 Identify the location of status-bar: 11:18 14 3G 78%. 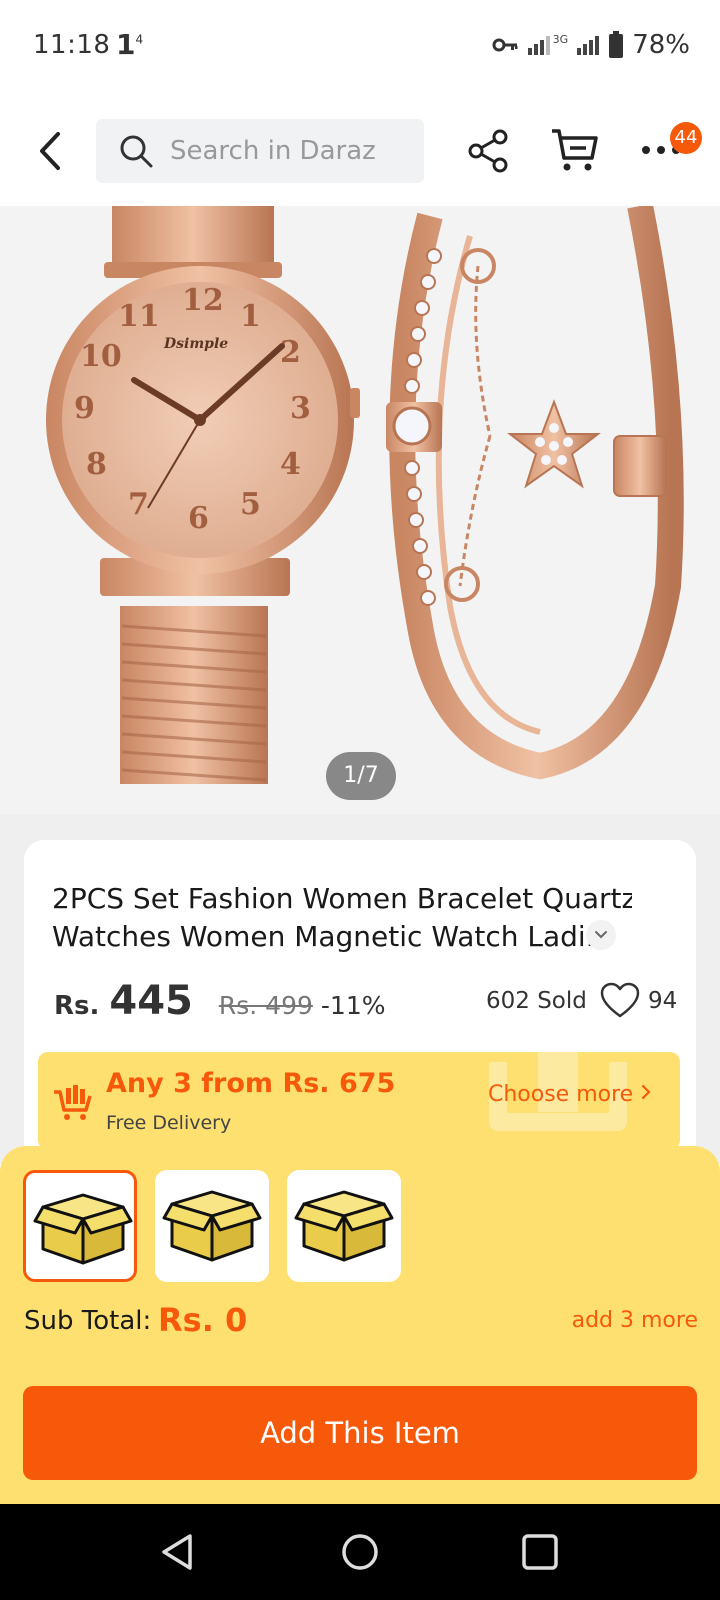
(360, 48).